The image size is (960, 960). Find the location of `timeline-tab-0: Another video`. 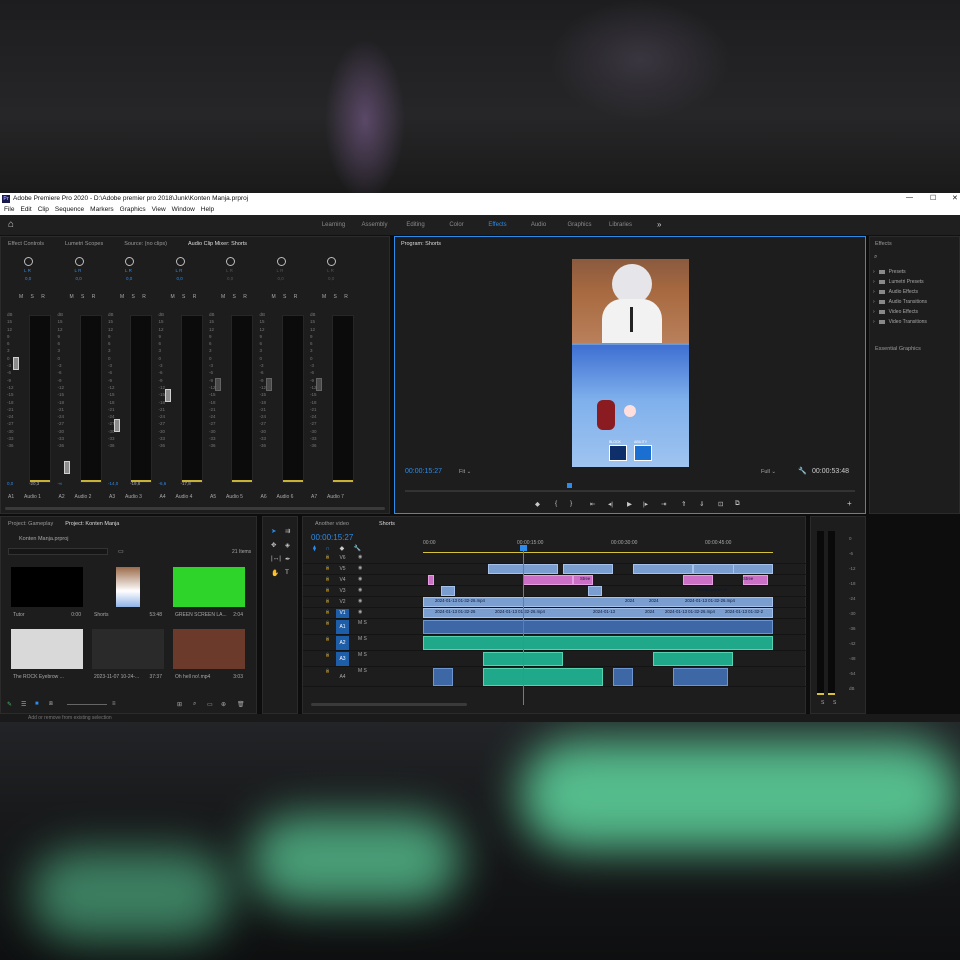

timeline-tab-0: Another video is located at coordinates (332, 524).